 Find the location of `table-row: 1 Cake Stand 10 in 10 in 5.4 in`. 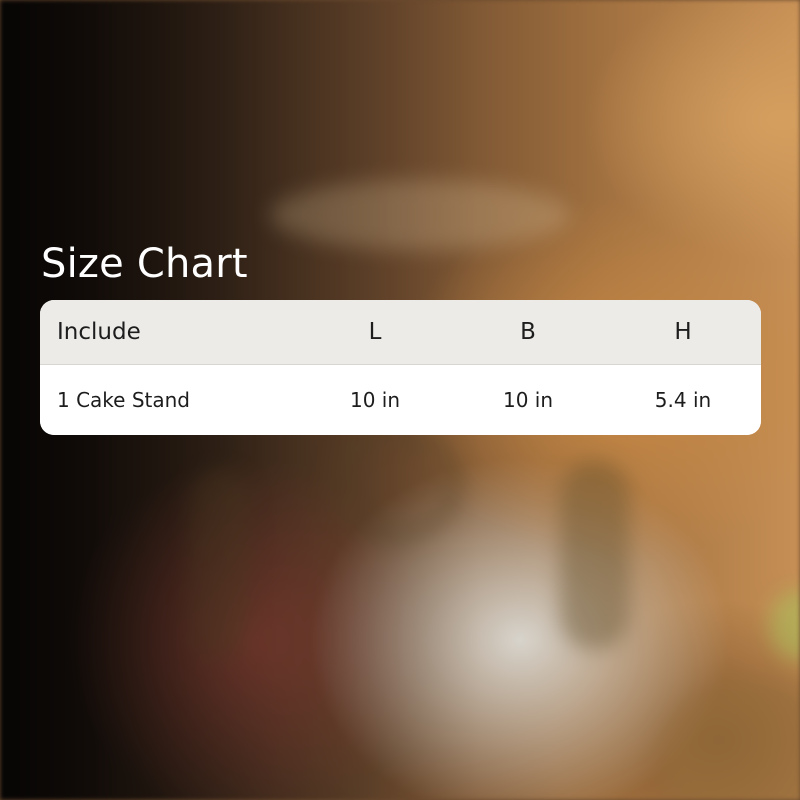

table-row: 1 Cake Stand 10 in 10 in 5.4 in is located at coordinates (400, 400).